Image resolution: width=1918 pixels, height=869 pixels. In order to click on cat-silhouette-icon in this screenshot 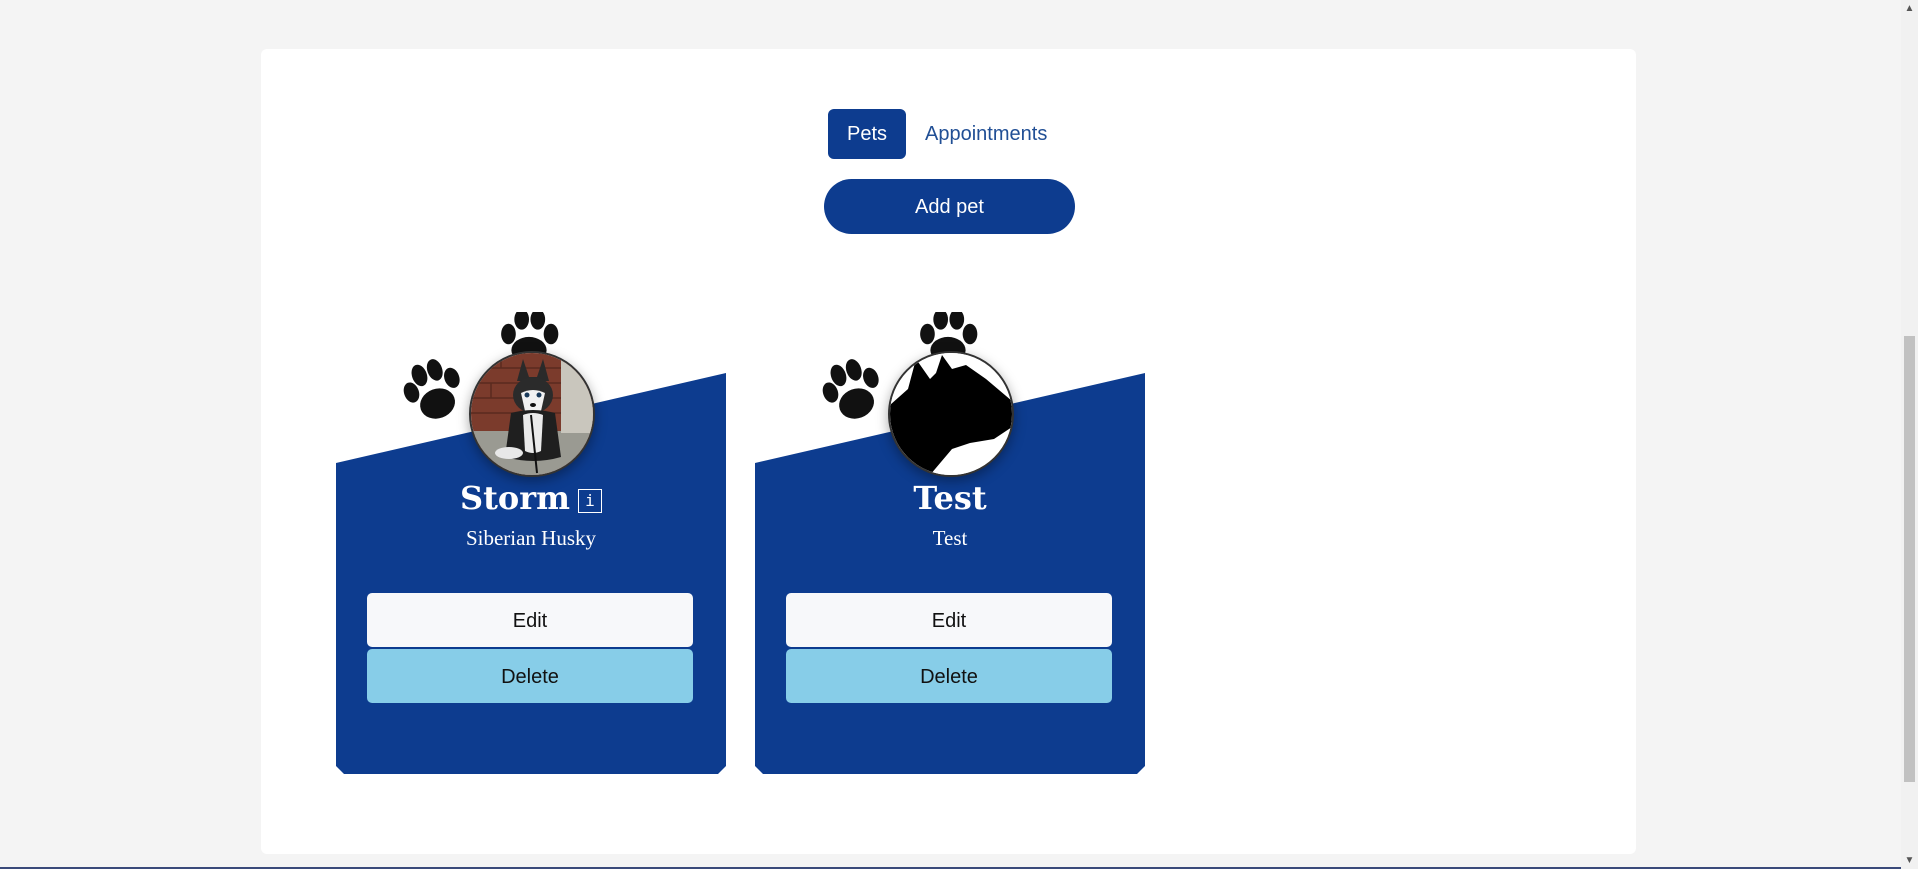, I will do `click(951, 414)`.